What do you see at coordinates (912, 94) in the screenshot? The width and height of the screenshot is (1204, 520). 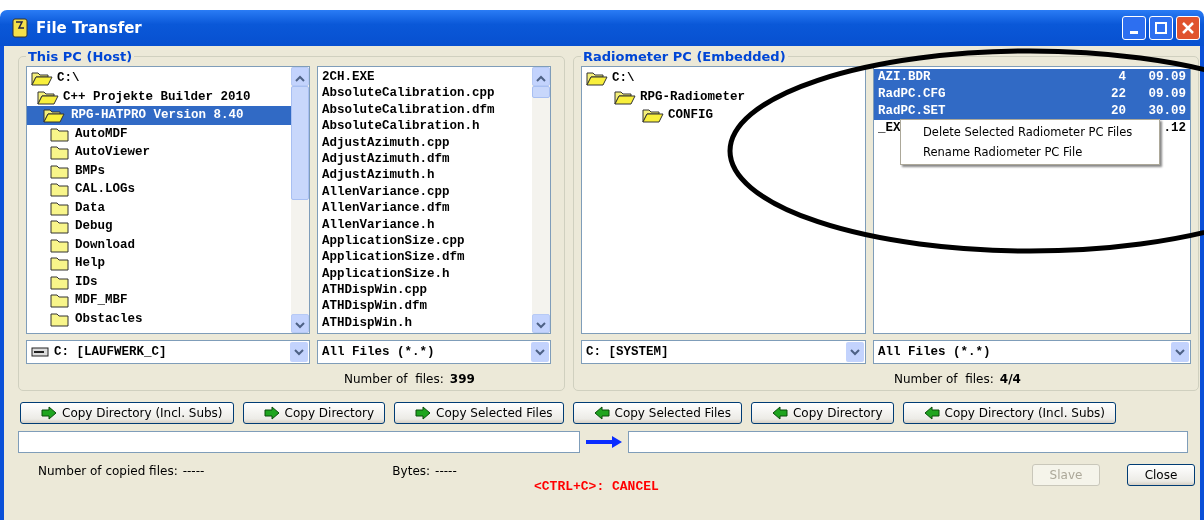 I see `file-name: RadPC.CFG` at bounding box center [912, 94].